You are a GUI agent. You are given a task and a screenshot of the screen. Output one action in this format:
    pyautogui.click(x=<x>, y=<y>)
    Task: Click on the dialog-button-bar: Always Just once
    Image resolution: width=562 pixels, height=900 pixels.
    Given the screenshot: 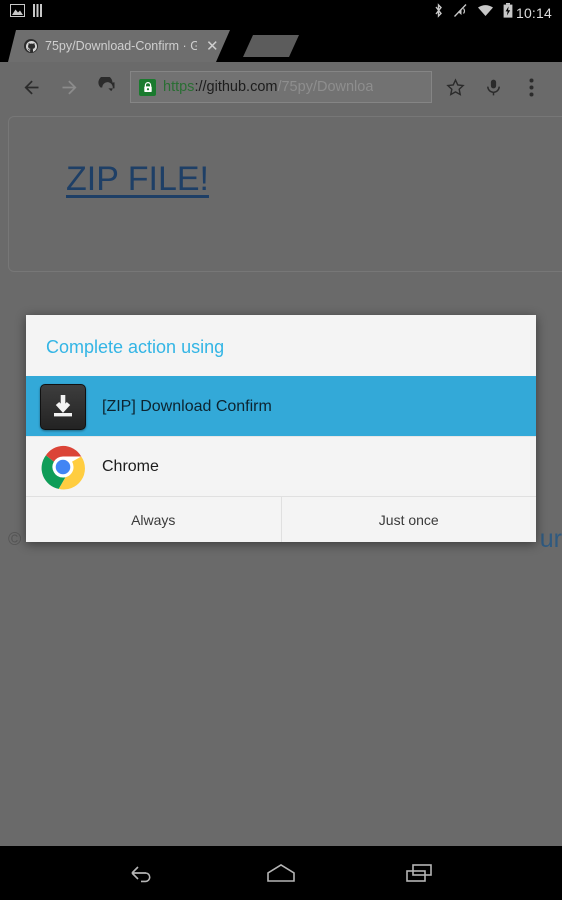 What is the action you would take?
    pyautogui.click(x=281, y=519)
    